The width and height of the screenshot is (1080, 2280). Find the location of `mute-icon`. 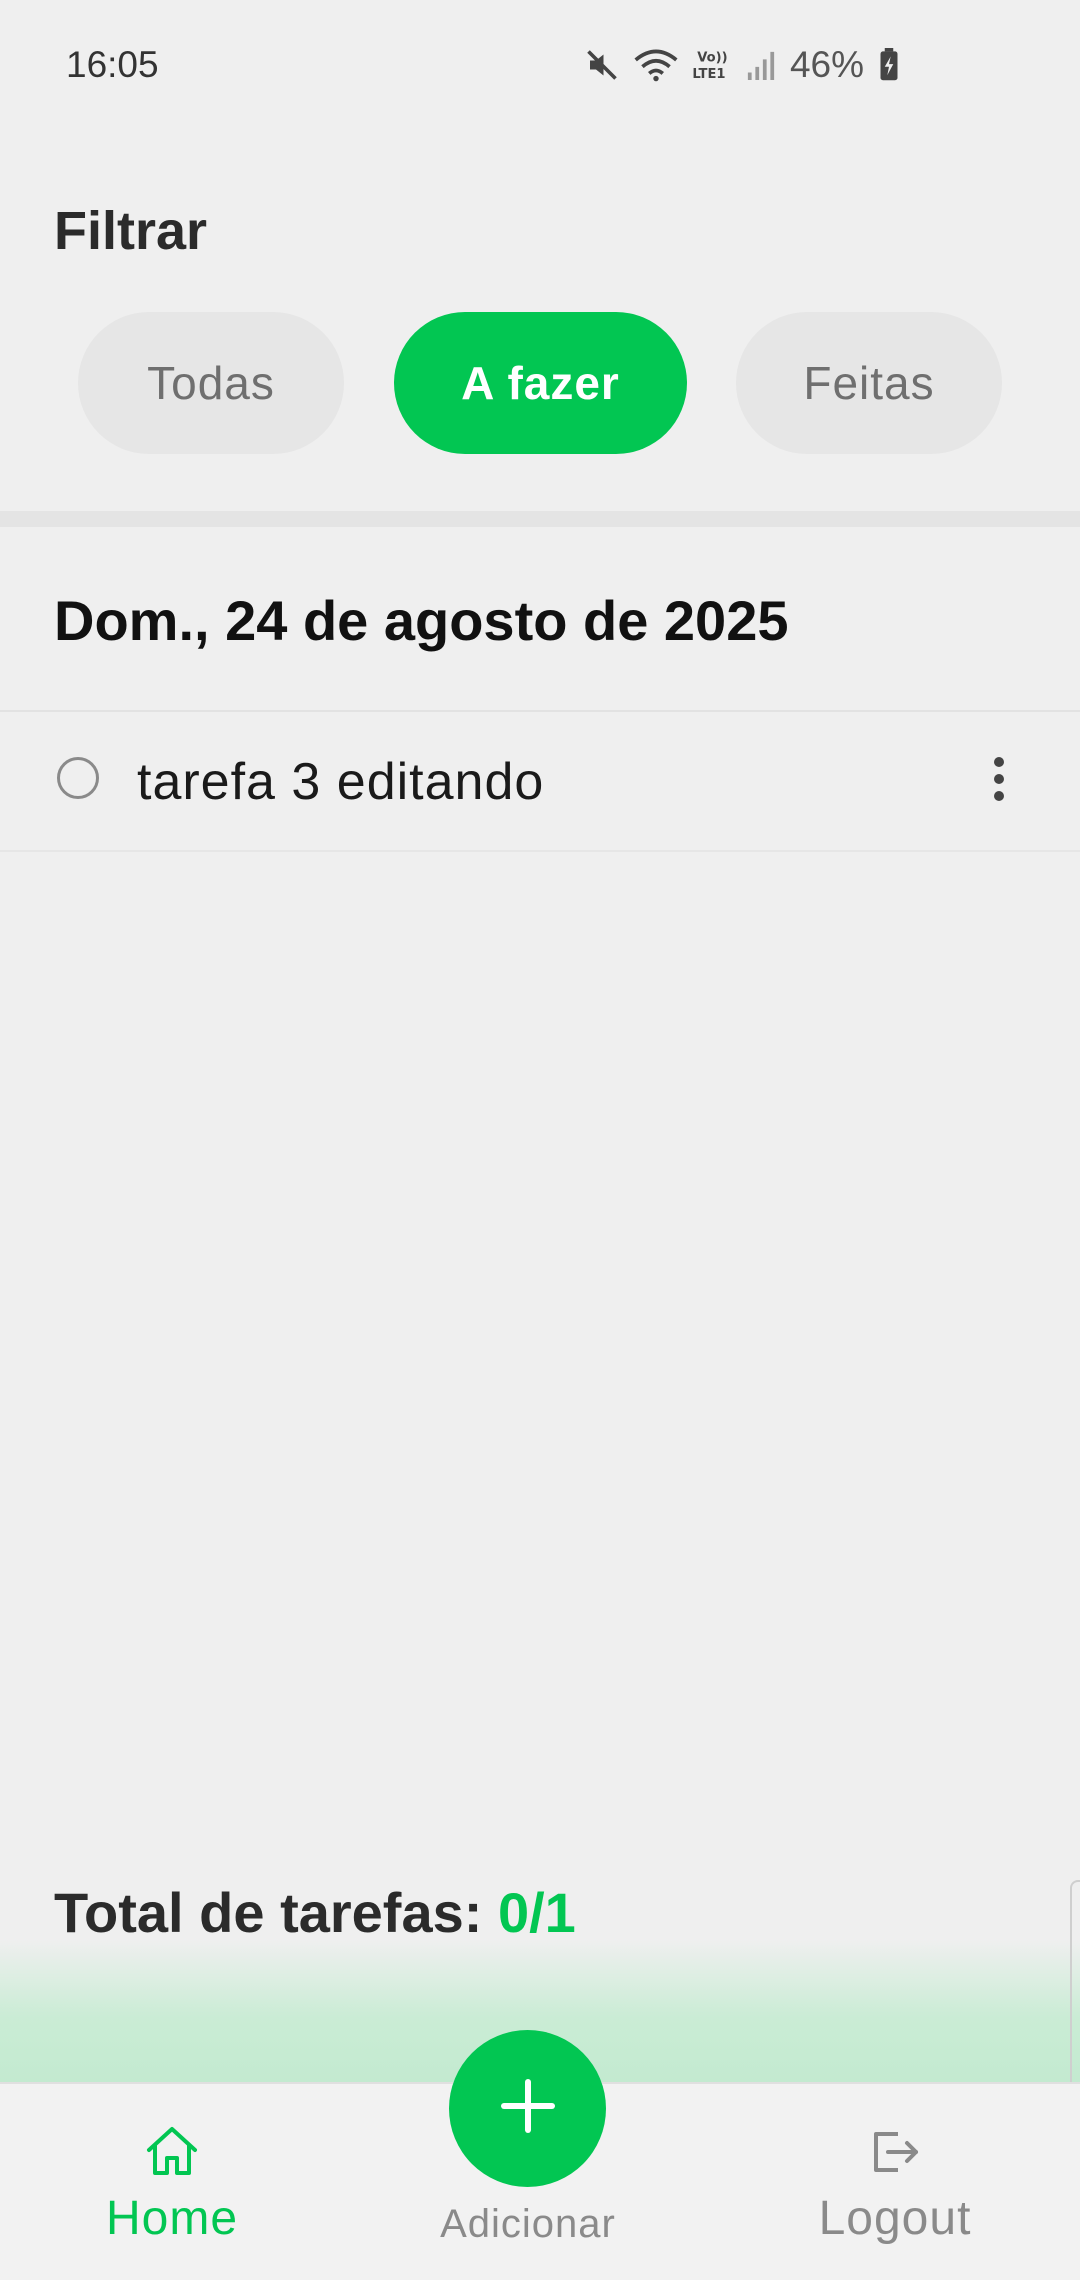

mute-icon is located at coordinates (602, 65).